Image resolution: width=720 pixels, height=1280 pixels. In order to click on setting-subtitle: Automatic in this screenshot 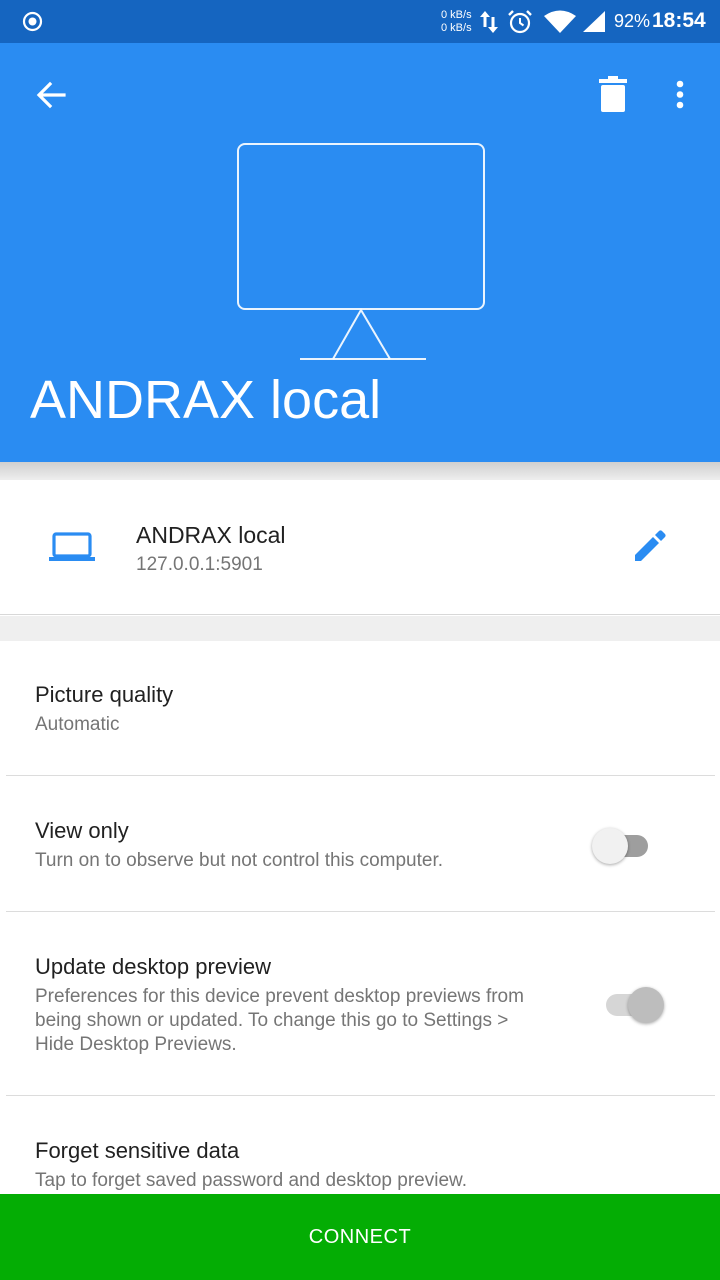, I will do `click(77, 724)`.